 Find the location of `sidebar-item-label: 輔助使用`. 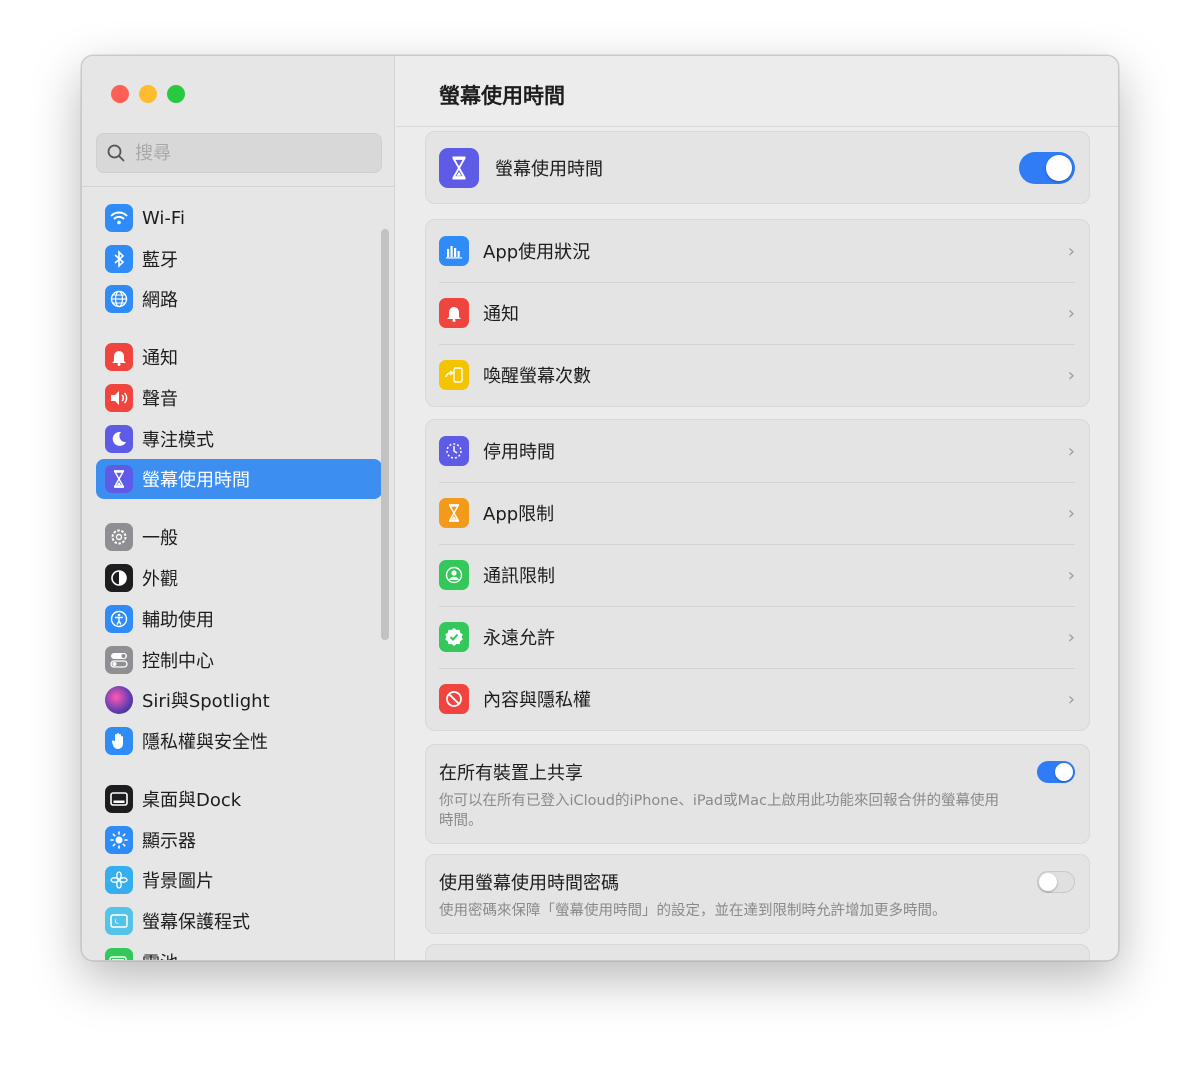

sidebar-item-label: 輔助使用 is located at coordinates (178, 620).